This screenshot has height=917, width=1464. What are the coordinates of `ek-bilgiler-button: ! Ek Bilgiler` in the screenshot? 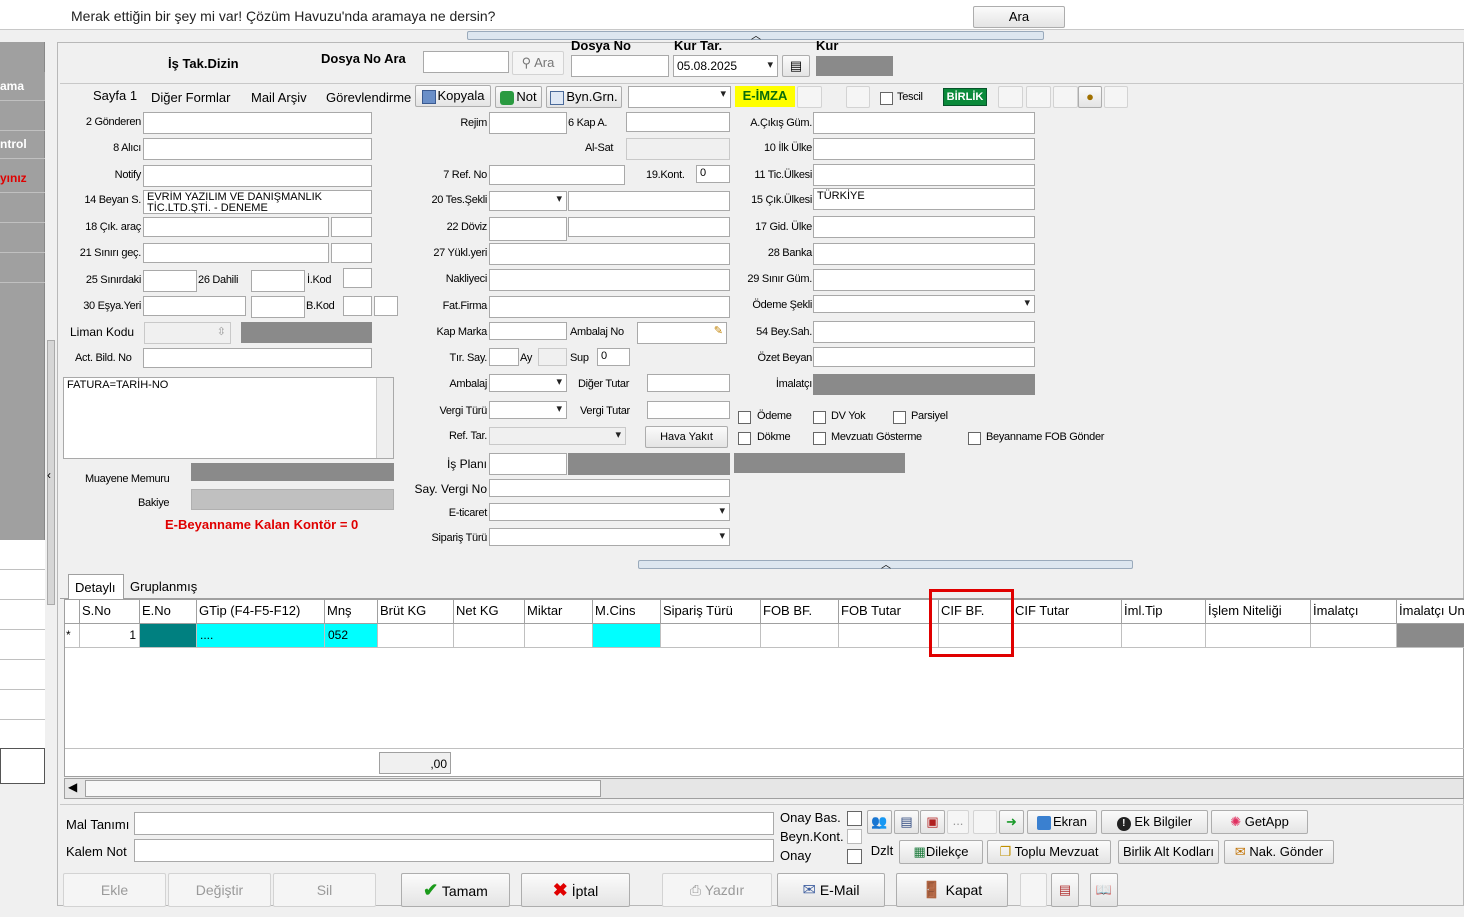 It's located at (1154, 822).